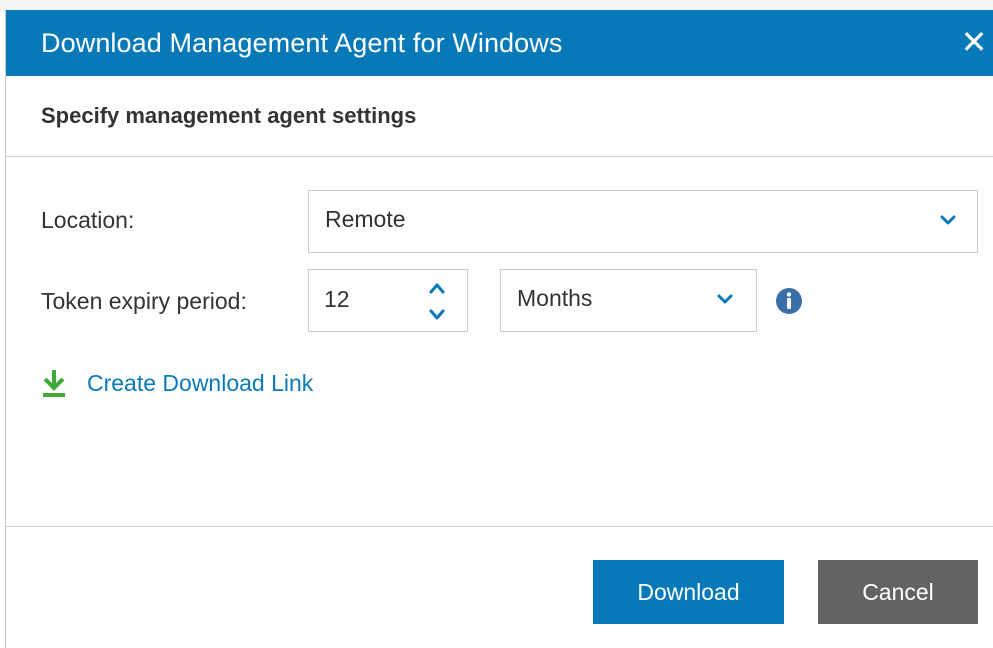 This screenshot has width=993, height=648. I want to click on create-download-link: Create Download Link, so click(177, 383).